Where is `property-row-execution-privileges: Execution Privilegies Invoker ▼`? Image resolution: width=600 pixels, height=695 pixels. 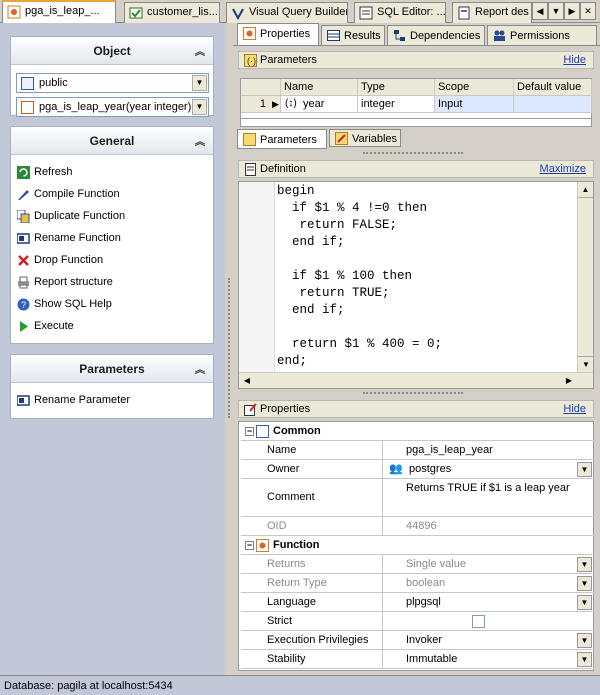
property-row-execution-privileges: Execution Privilegies Invoker ▼ is located at coordinates (417, 640).